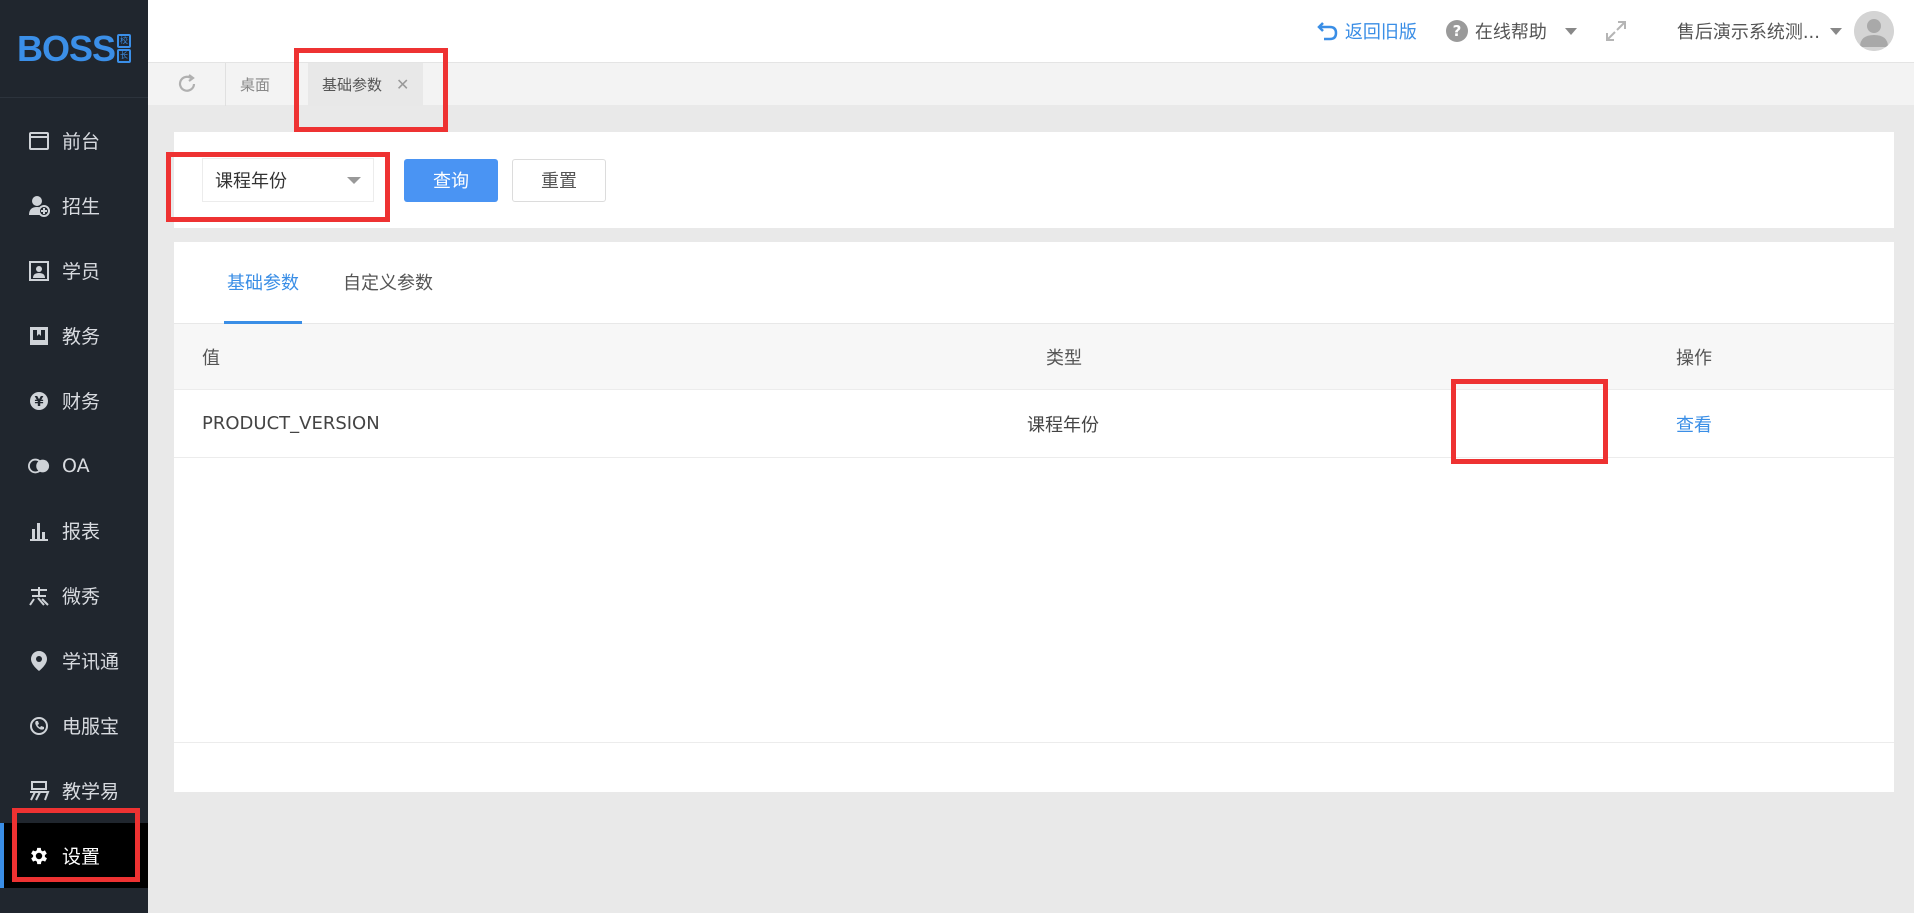  I want to click on column-header-value: 值, so click(211, 358).